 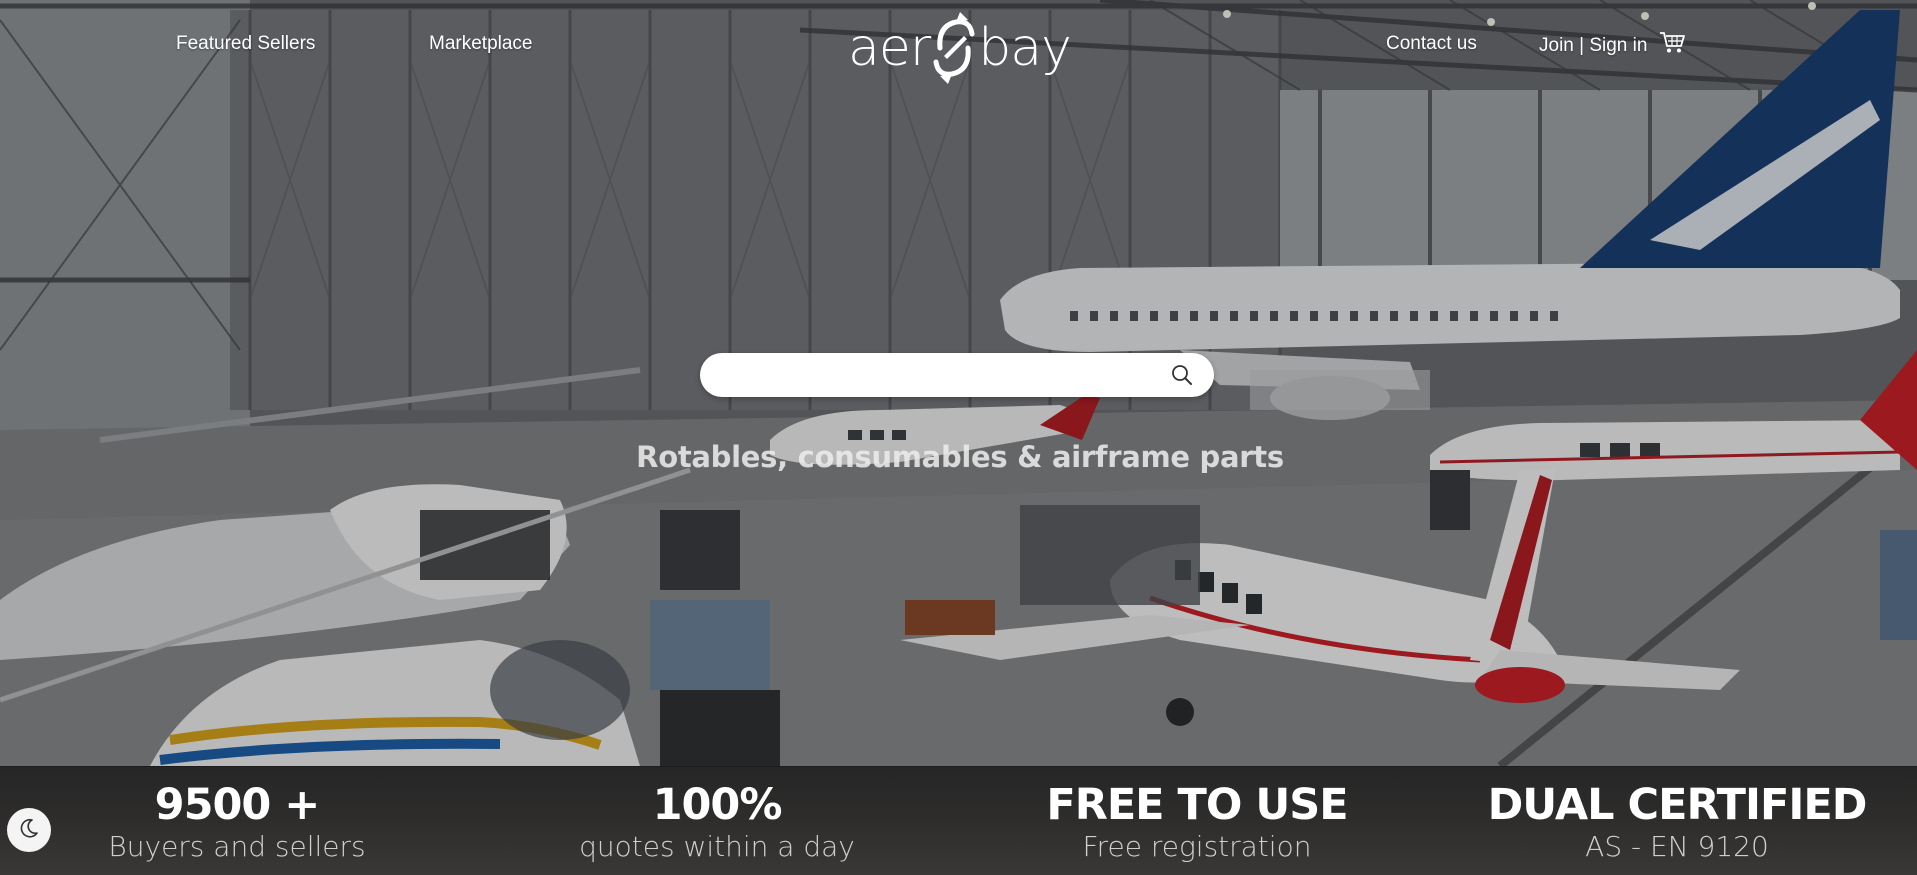 I want to click on nav-marketplace: Marketplace, so click(x=481, y=44).